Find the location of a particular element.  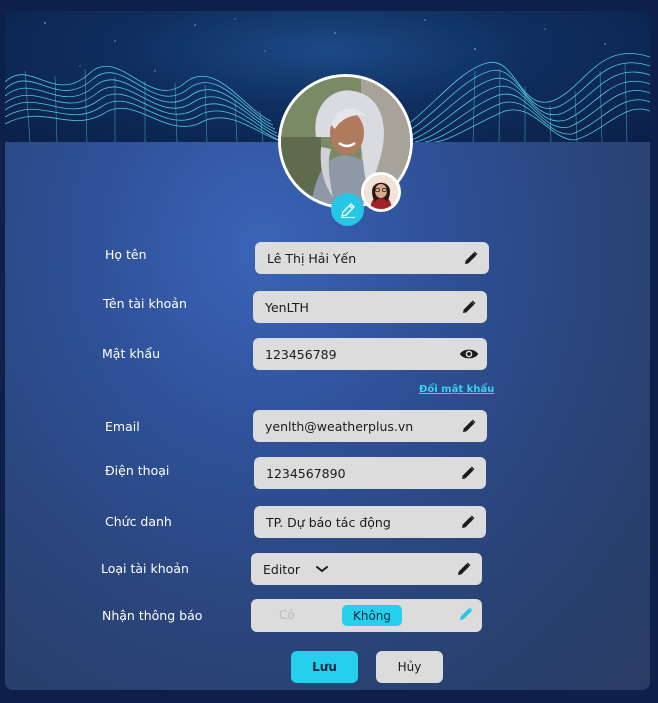

account-type-select: Editor is located at coordinates (366, 569).